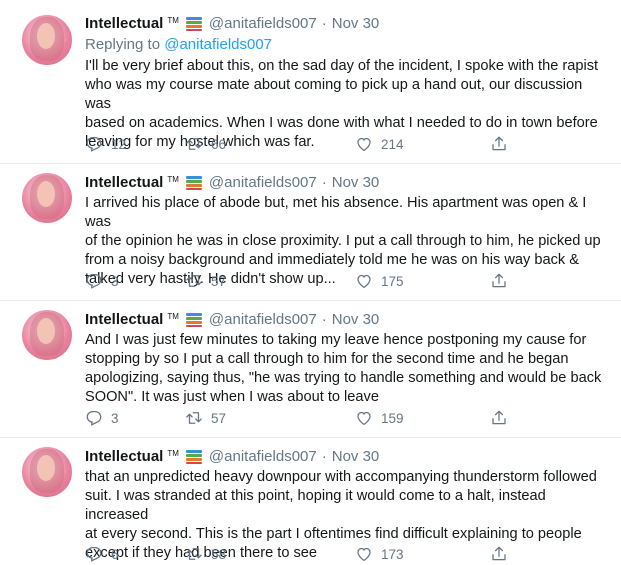 The image size is (621, 565). What do you see at coordinates (115, 554) in the screenshot?
I see `reply-count: 6` at bounding box center [115, 554].